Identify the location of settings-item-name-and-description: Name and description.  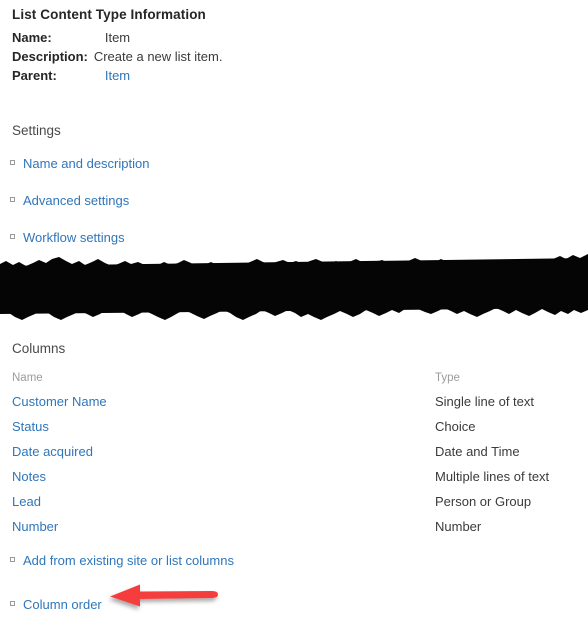
(79, 163).